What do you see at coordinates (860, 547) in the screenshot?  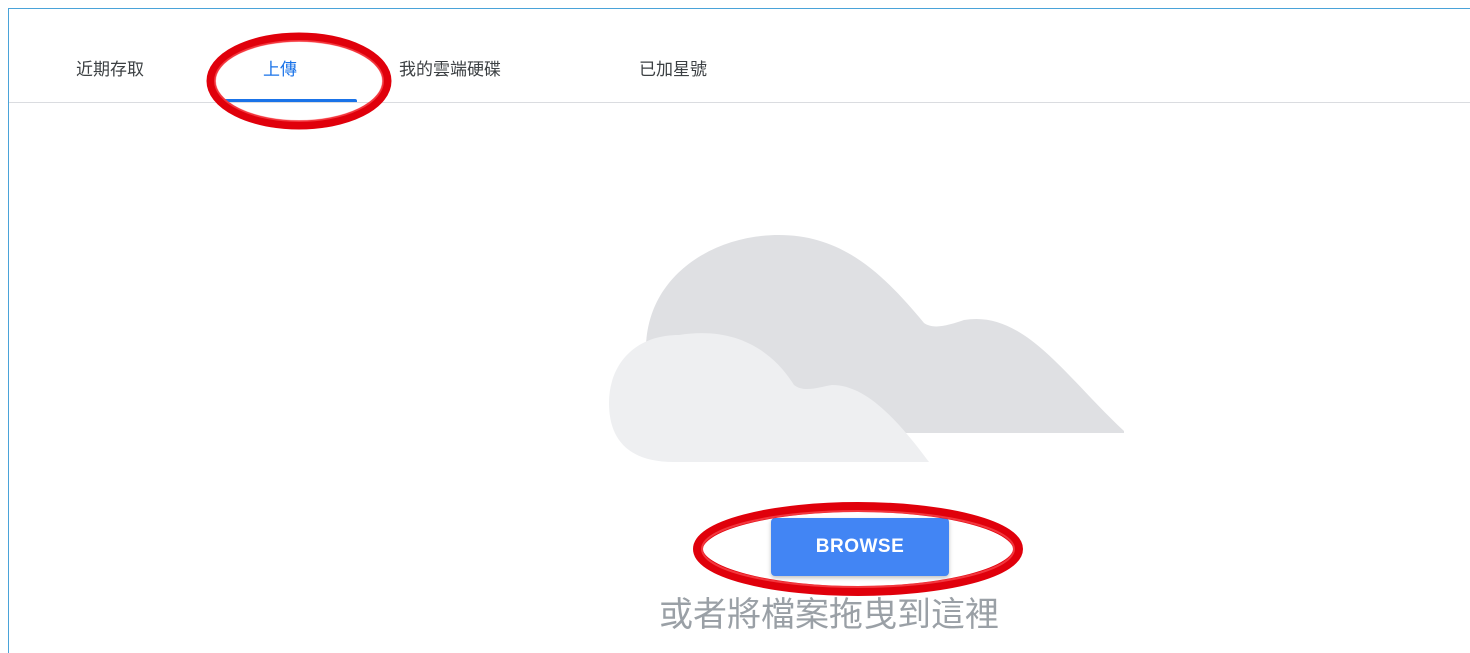 I see `browse-button: BROWSE` at bounding box center [860, 547].